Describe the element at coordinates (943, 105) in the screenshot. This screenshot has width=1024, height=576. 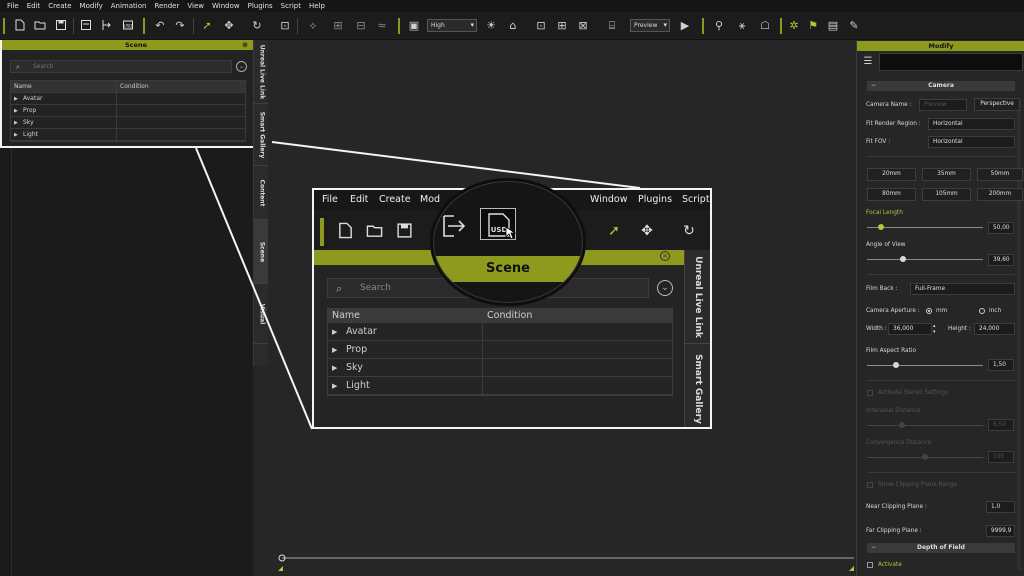
I see `camera-name-field: Preview` at that location.